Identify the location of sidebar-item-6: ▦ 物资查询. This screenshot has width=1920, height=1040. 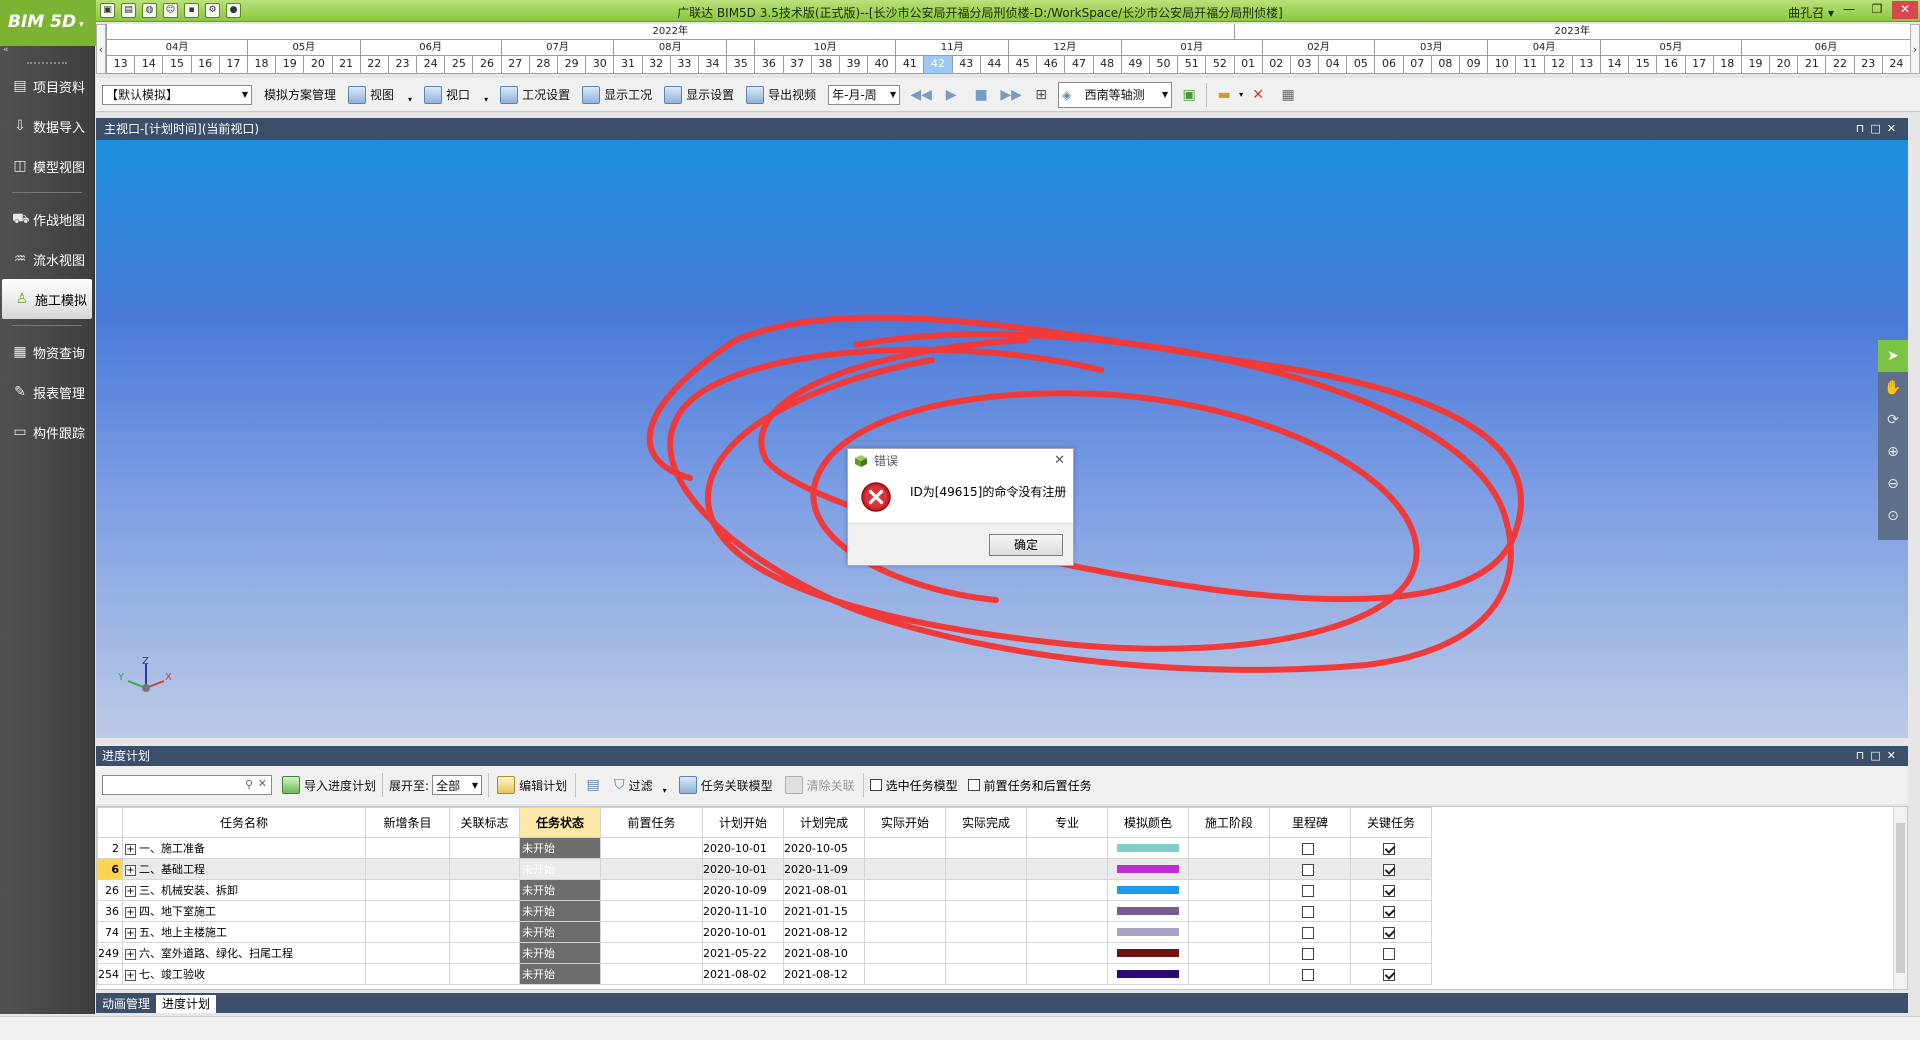
(47, 352).